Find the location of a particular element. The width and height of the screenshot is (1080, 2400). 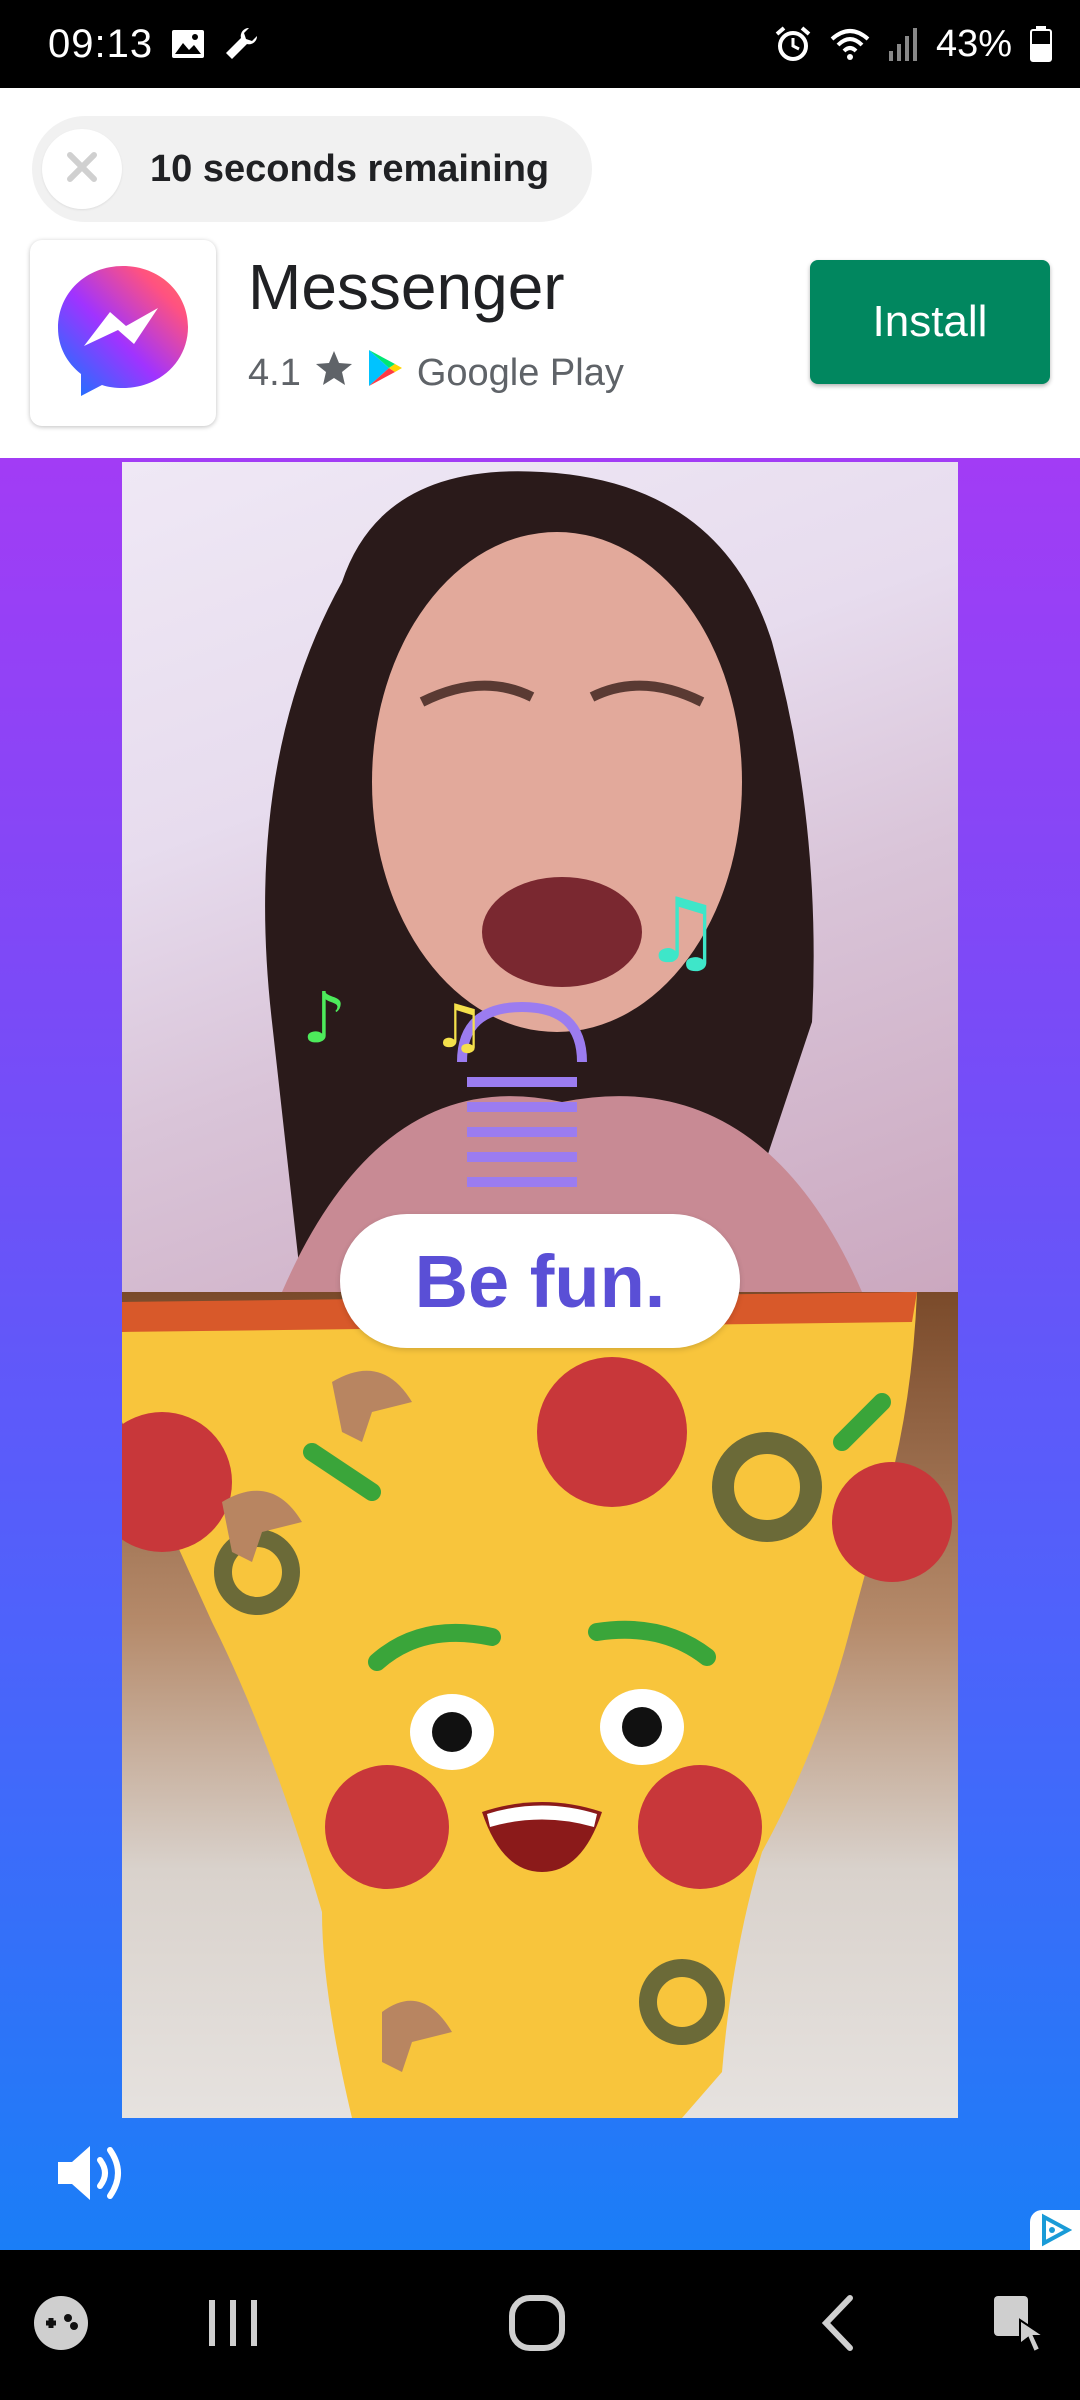

status-left: 09:13 is located at coordinates (153, 44).